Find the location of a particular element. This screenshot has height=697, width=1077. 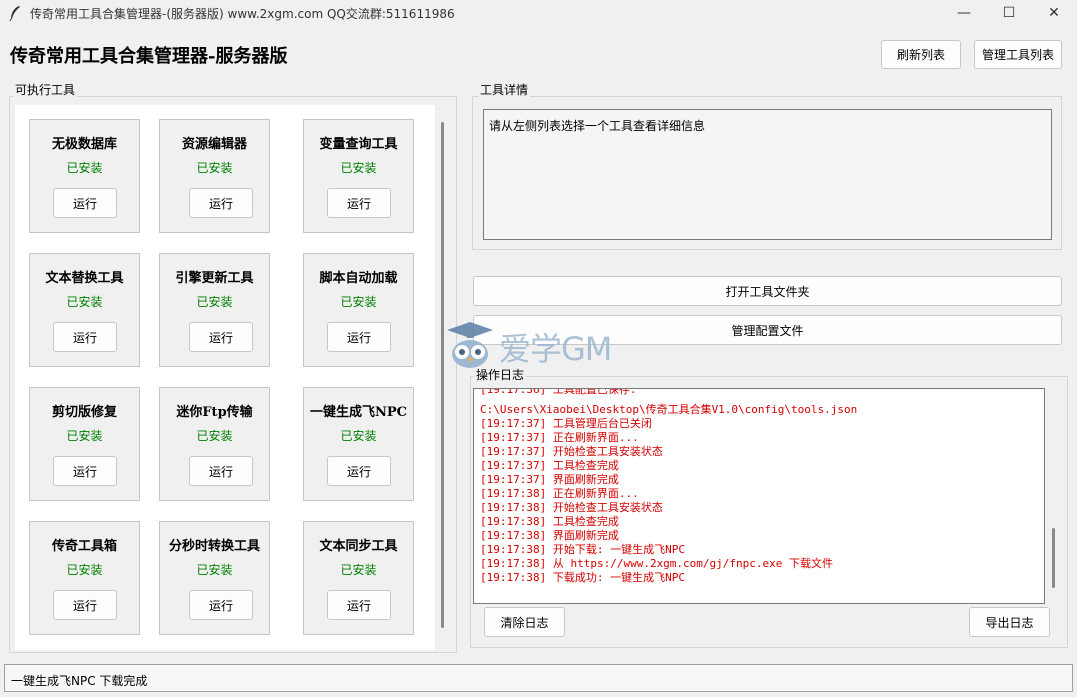

tools-scrollbar is located at coordinates (442, 375).